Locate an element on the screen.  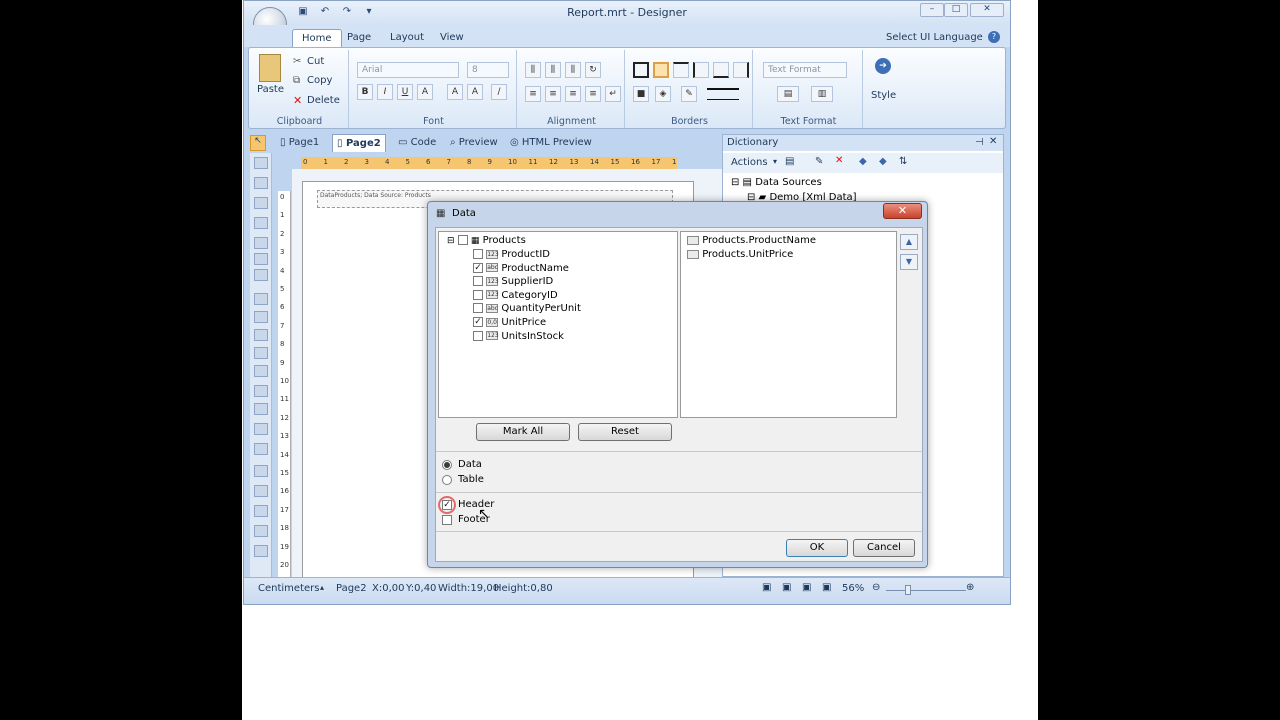
tab-preview: ⌕ Preview is located at coordinates (474, 143).